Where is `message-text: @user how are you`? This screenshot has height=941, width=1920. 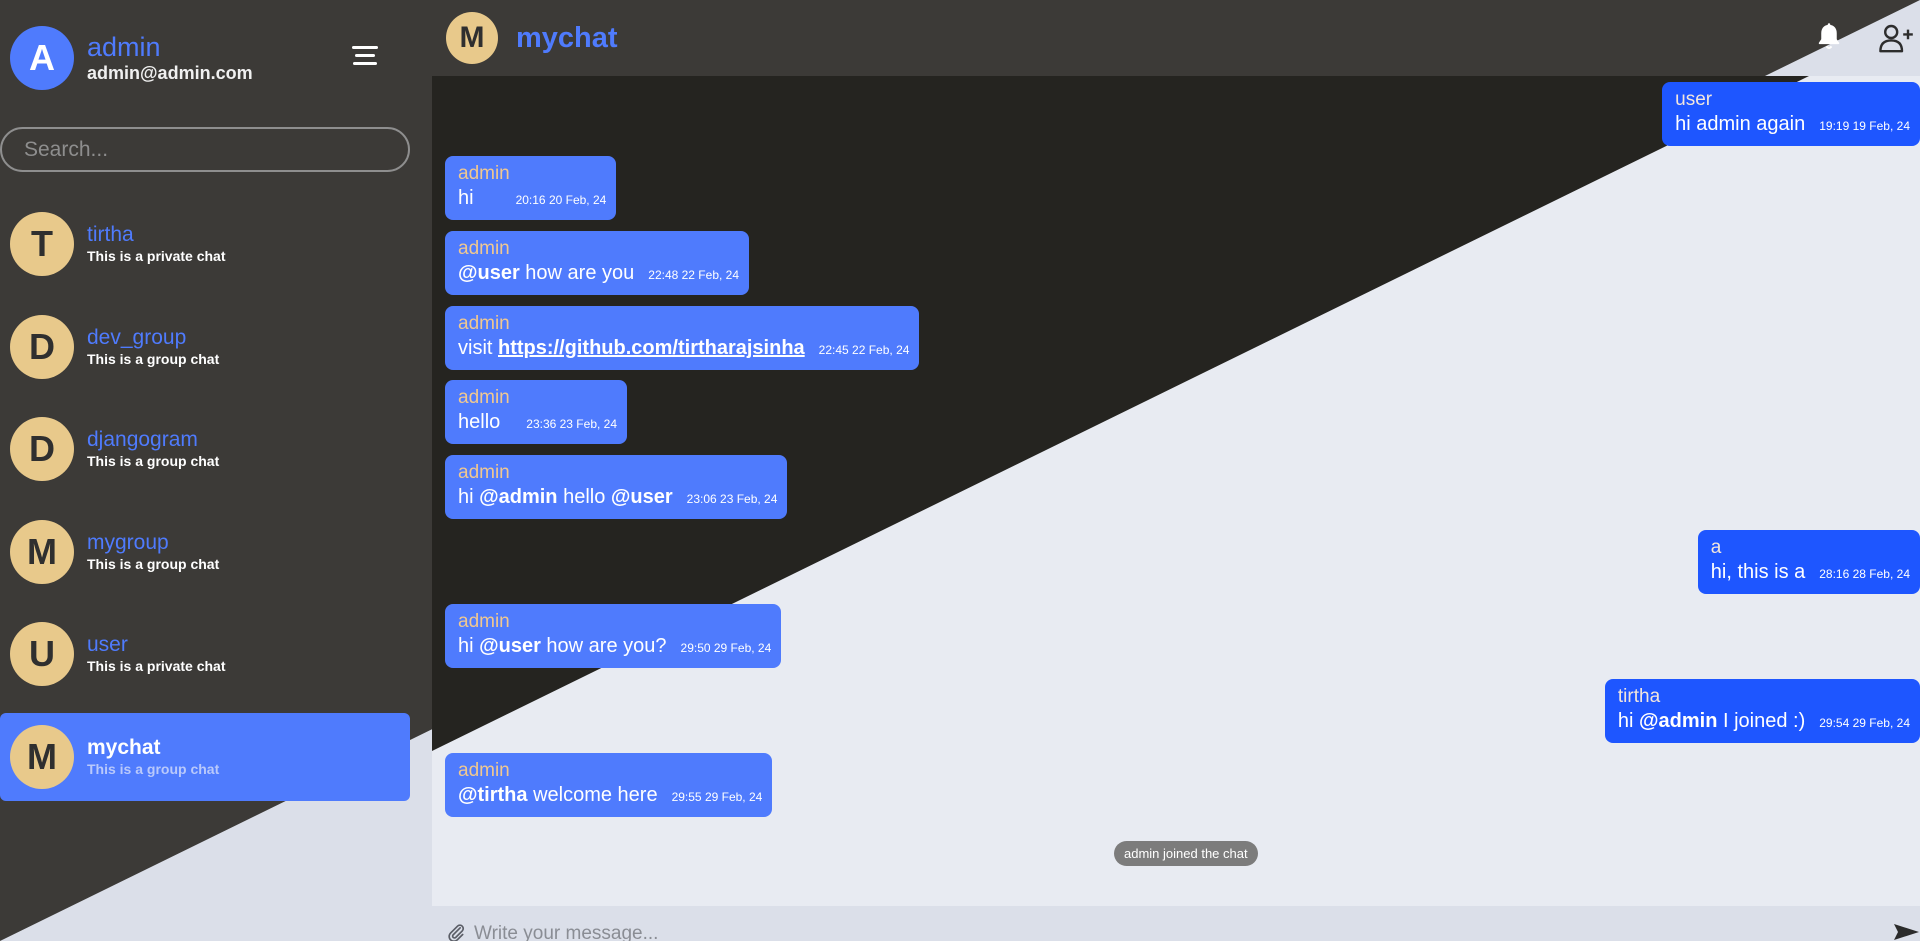 message-text: @user how are you is located at coordinates (546, 273).